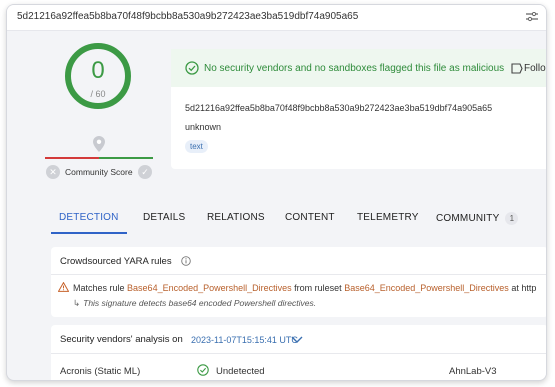 This screenshot has height=387, width=555. Describe the element at coordinates (535, 68) in the screenshot. I see `follow-button: Follo` at that location.